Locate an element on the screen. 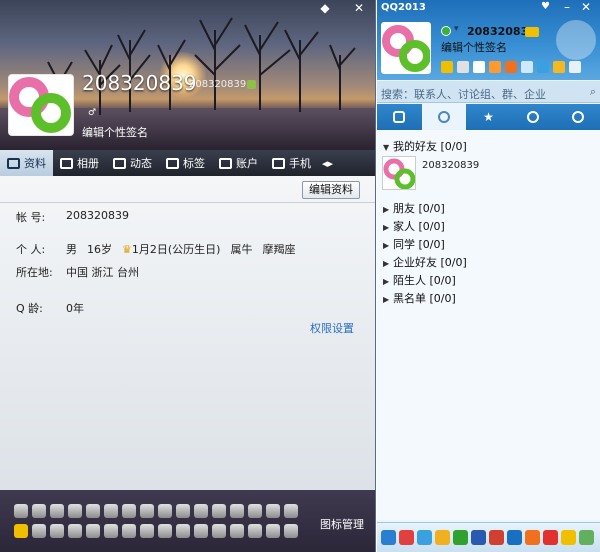 The image size is (600, 552). wallet-icon is located at coordinates (495, 67).